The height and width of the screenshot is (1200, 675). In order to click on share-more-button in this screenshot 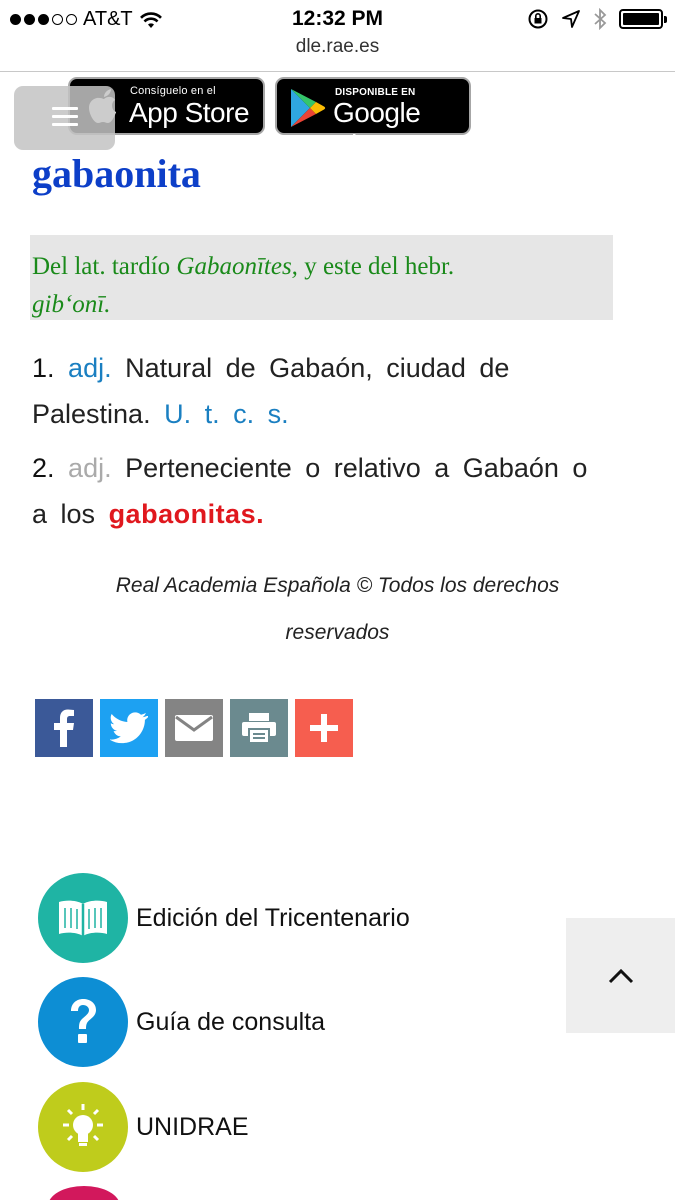, I will do `click(324, 728)`.